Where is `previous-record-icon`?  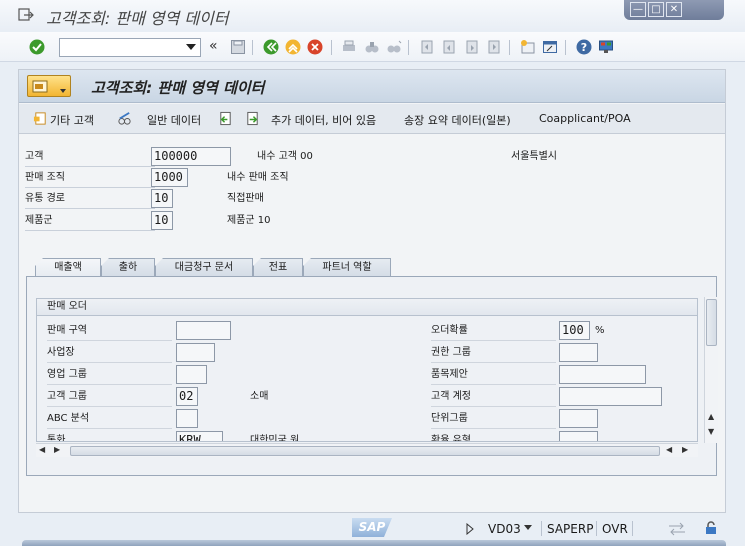 previous-record-icon is located at coordinates (225, 118).